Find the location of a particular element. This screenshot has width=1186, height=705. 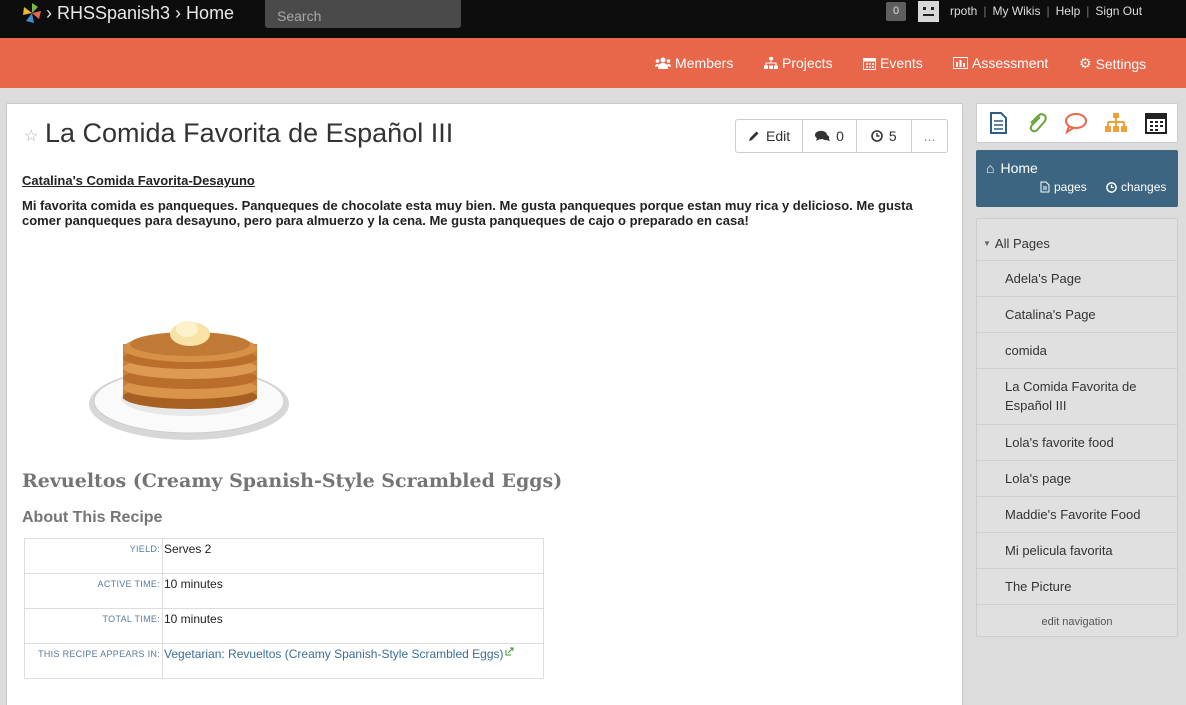

star-icon: ☆ is located at coordinates (31, 136).